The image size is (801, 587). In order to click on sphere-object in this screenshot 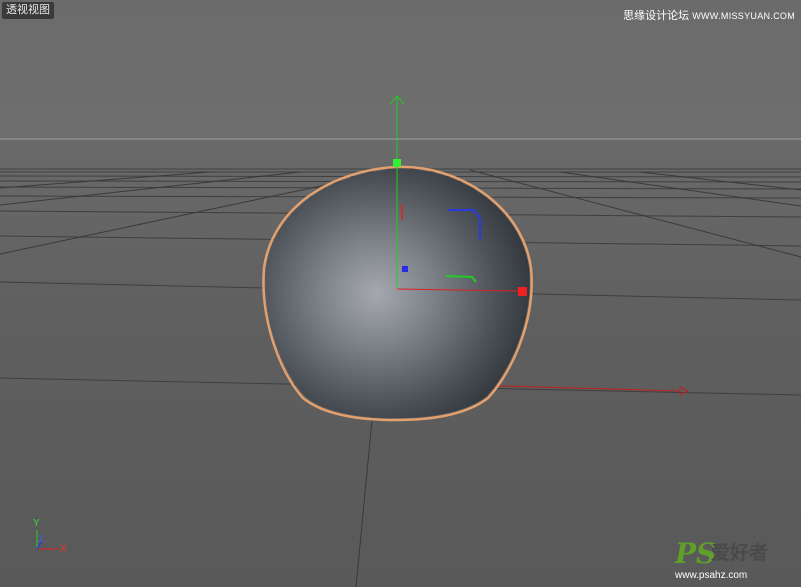, I will do `click(397, 293)`.